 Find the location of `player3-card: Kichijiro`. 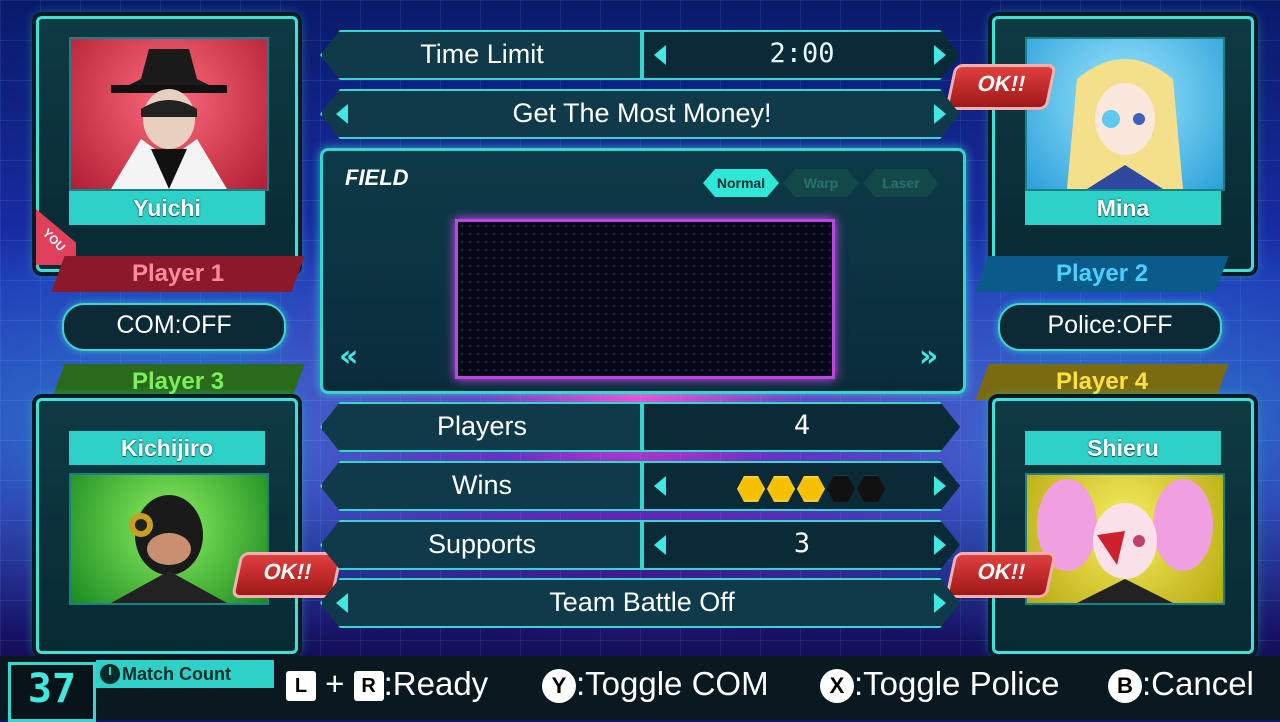

player3-card: Kichijiro is located at coordinates (167, 526).